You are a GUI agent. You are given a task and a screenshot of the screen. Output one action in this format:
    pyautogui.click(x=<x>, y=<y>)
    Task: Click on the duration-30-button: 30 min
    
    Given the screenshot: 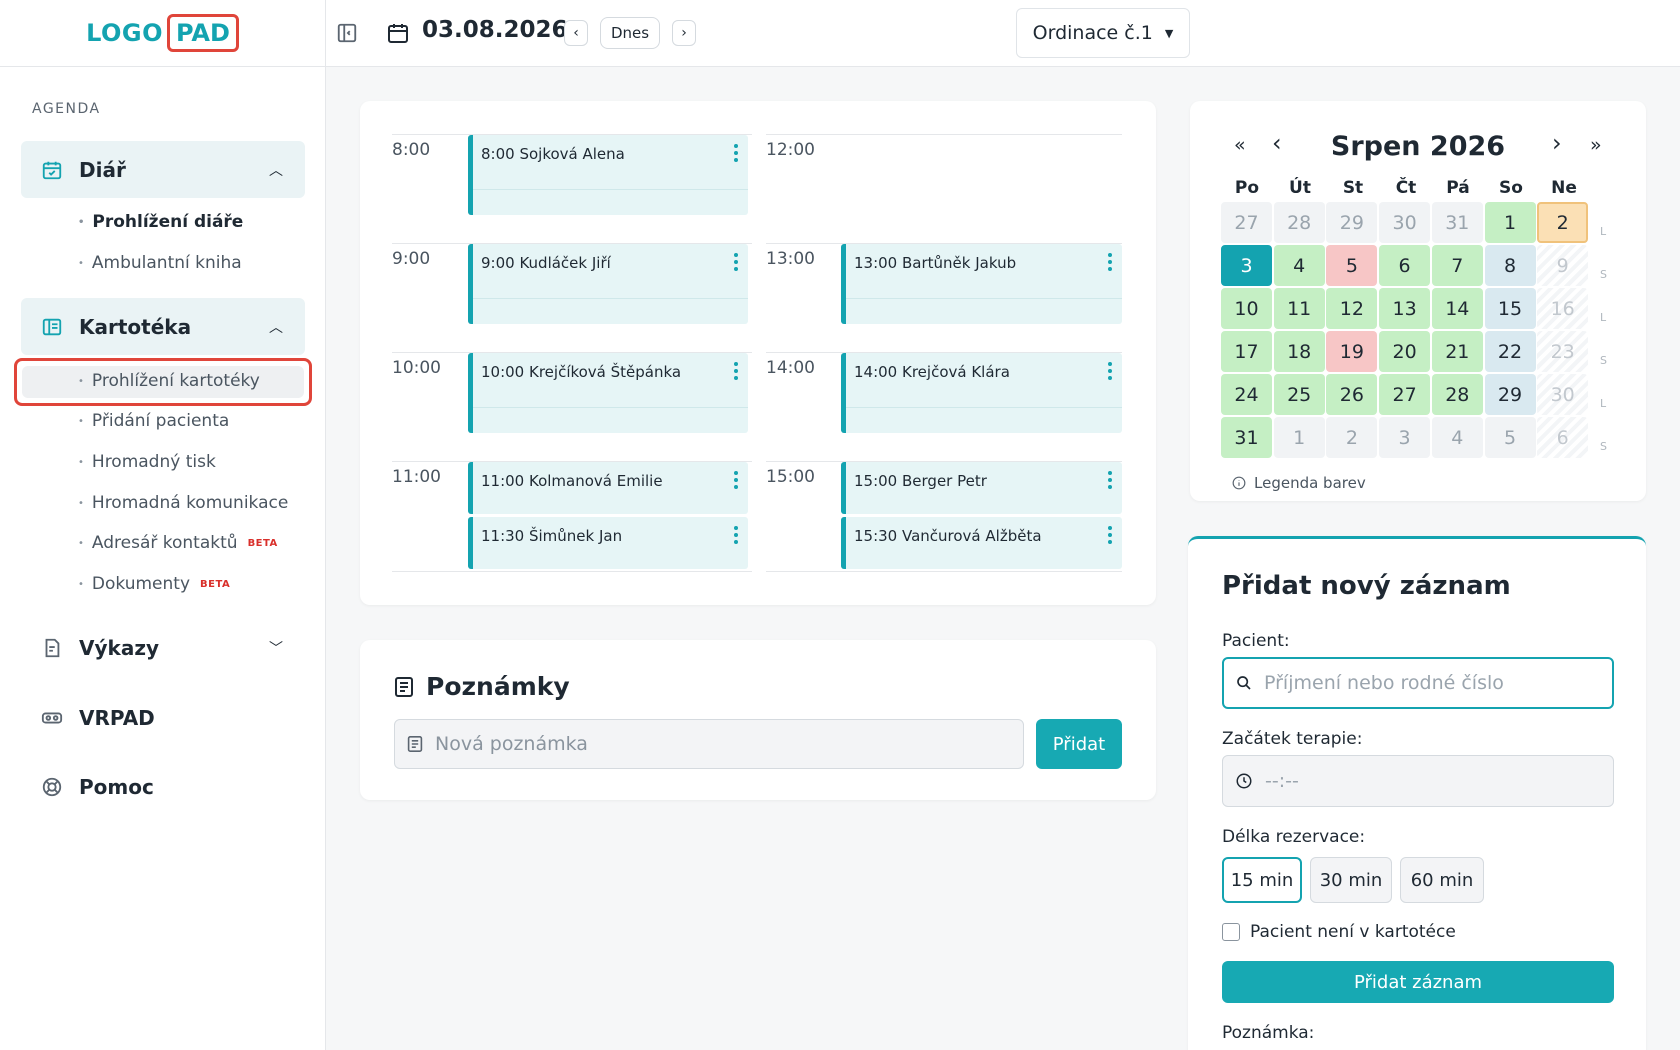 What is the action you would take?
    pyautogui.click(x=1351, y=880)
    